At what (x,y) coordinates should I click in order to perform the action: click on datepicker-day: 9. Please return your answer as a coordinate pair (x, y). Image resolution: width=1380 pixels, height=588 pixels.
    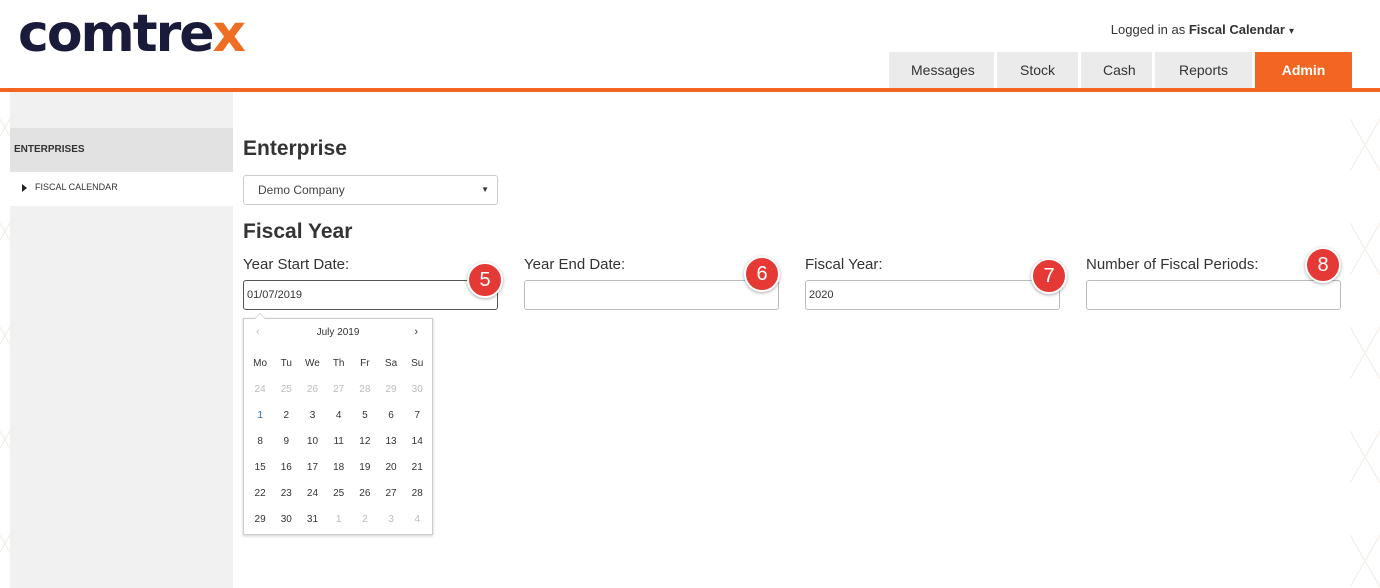
    Looking at the image, I should click on (286, 442).